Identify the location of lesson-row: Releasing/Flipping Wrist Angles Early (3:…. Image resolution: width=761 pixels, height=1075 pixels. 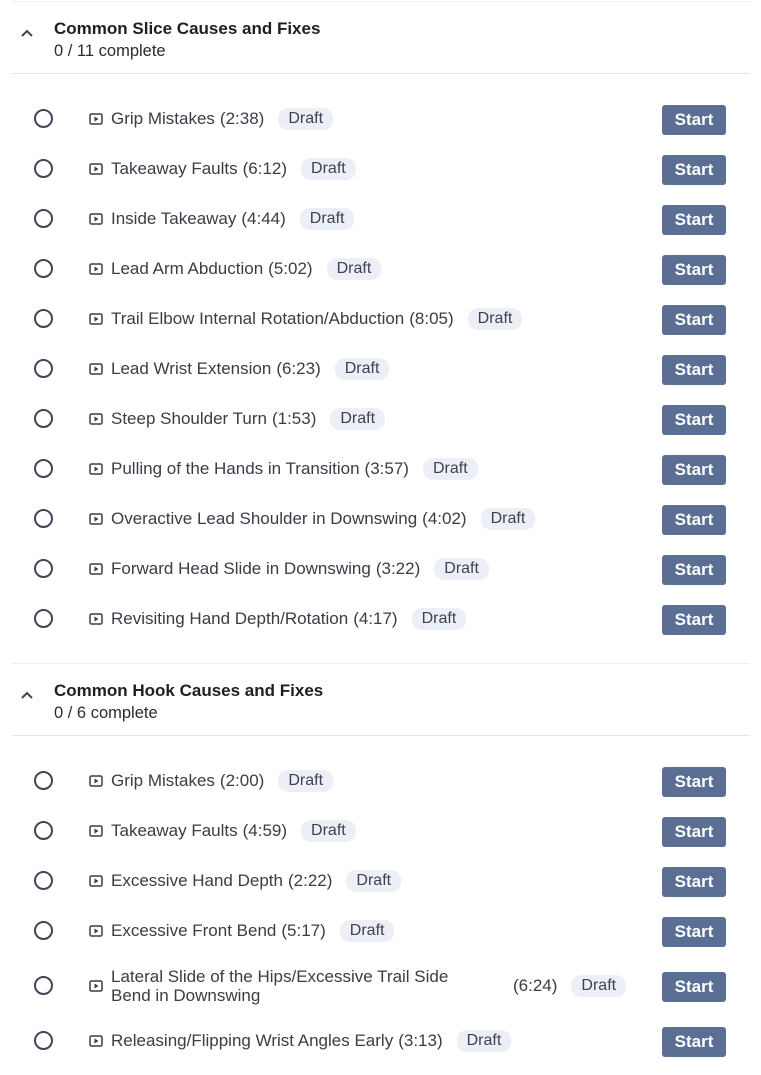
(381, 1042).